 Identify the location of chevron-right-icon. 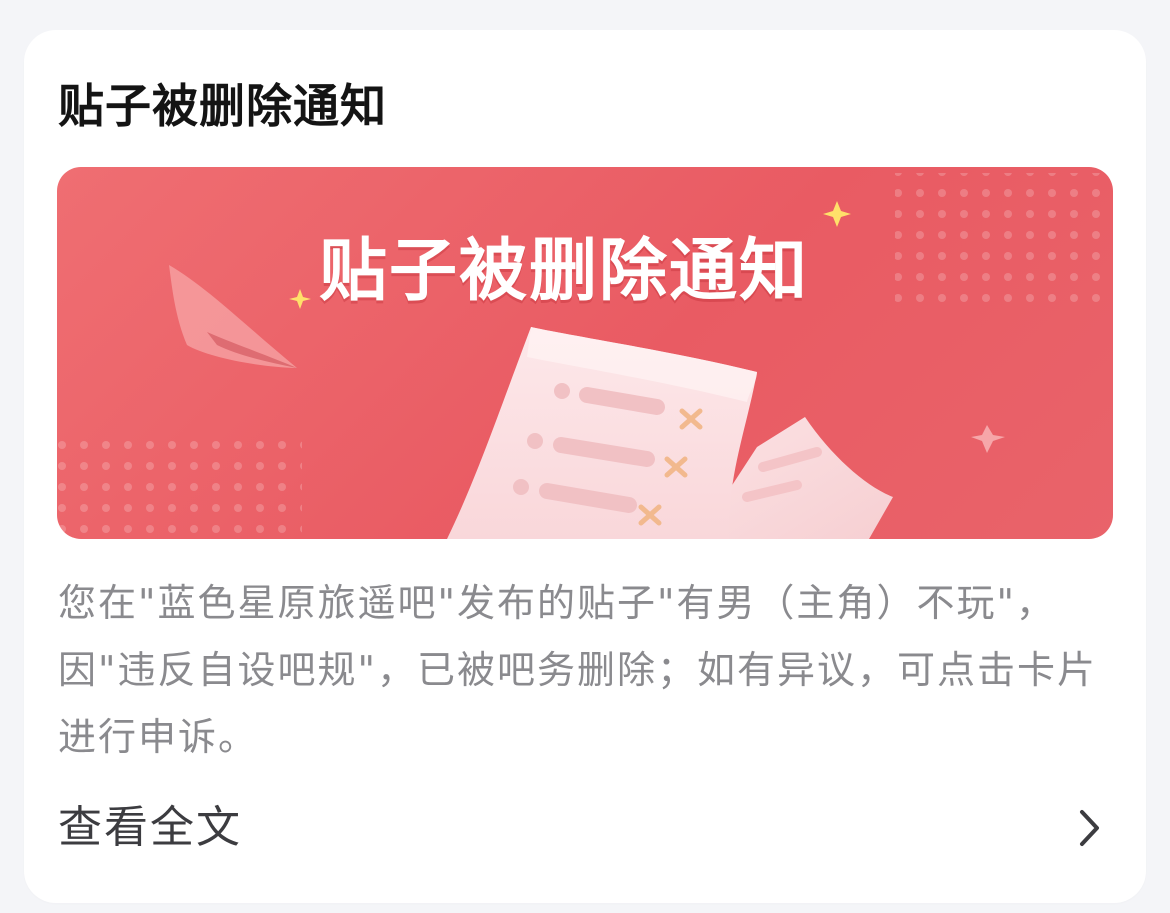
(1089, 828).